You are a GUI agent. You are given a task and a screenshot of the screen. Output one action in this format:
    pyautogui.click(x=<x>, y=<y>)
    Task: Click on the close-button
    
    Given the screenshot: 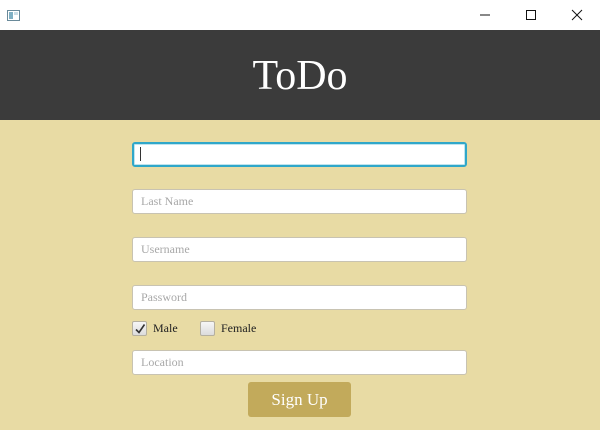 What is the action you would take?
    pyautogui.click(x=577, y=15)
    